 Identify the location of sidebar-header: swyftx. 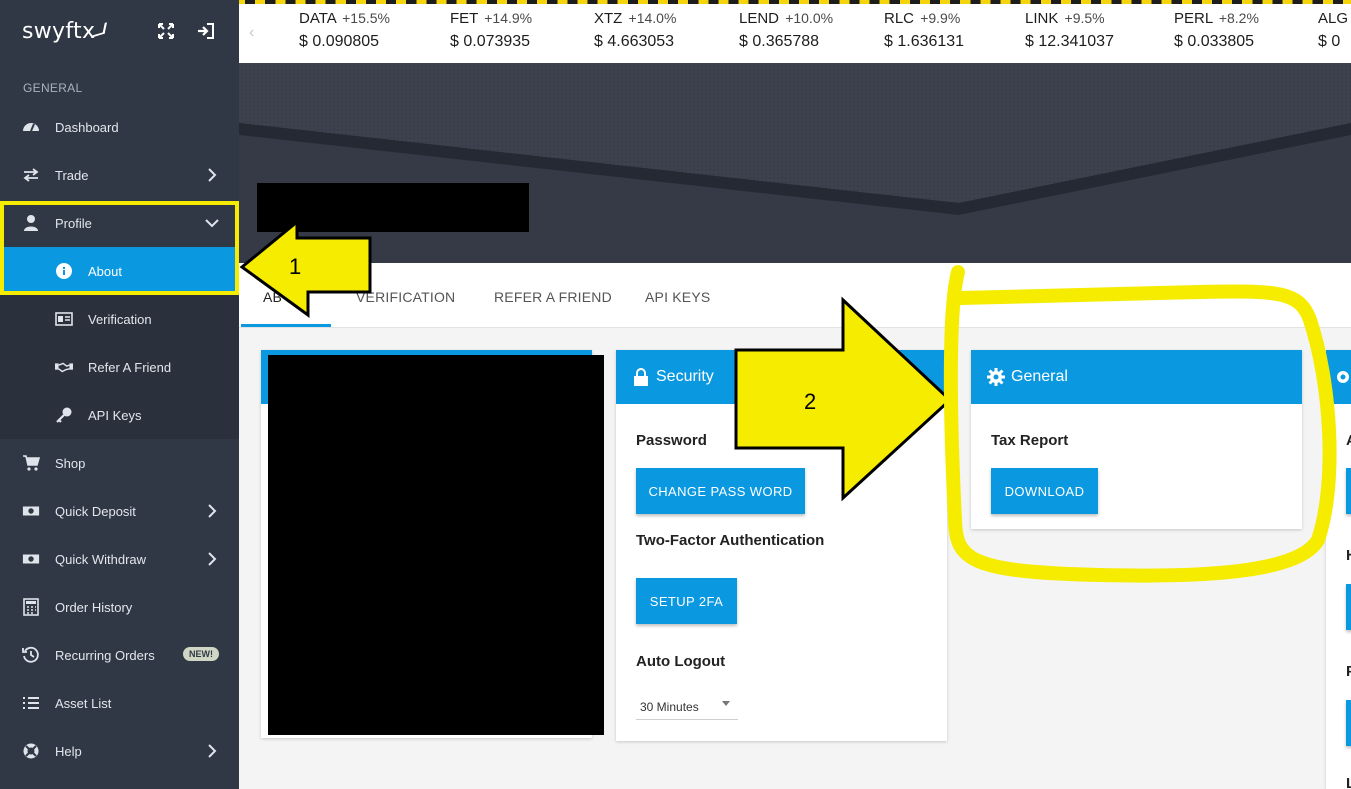
(119, 31).